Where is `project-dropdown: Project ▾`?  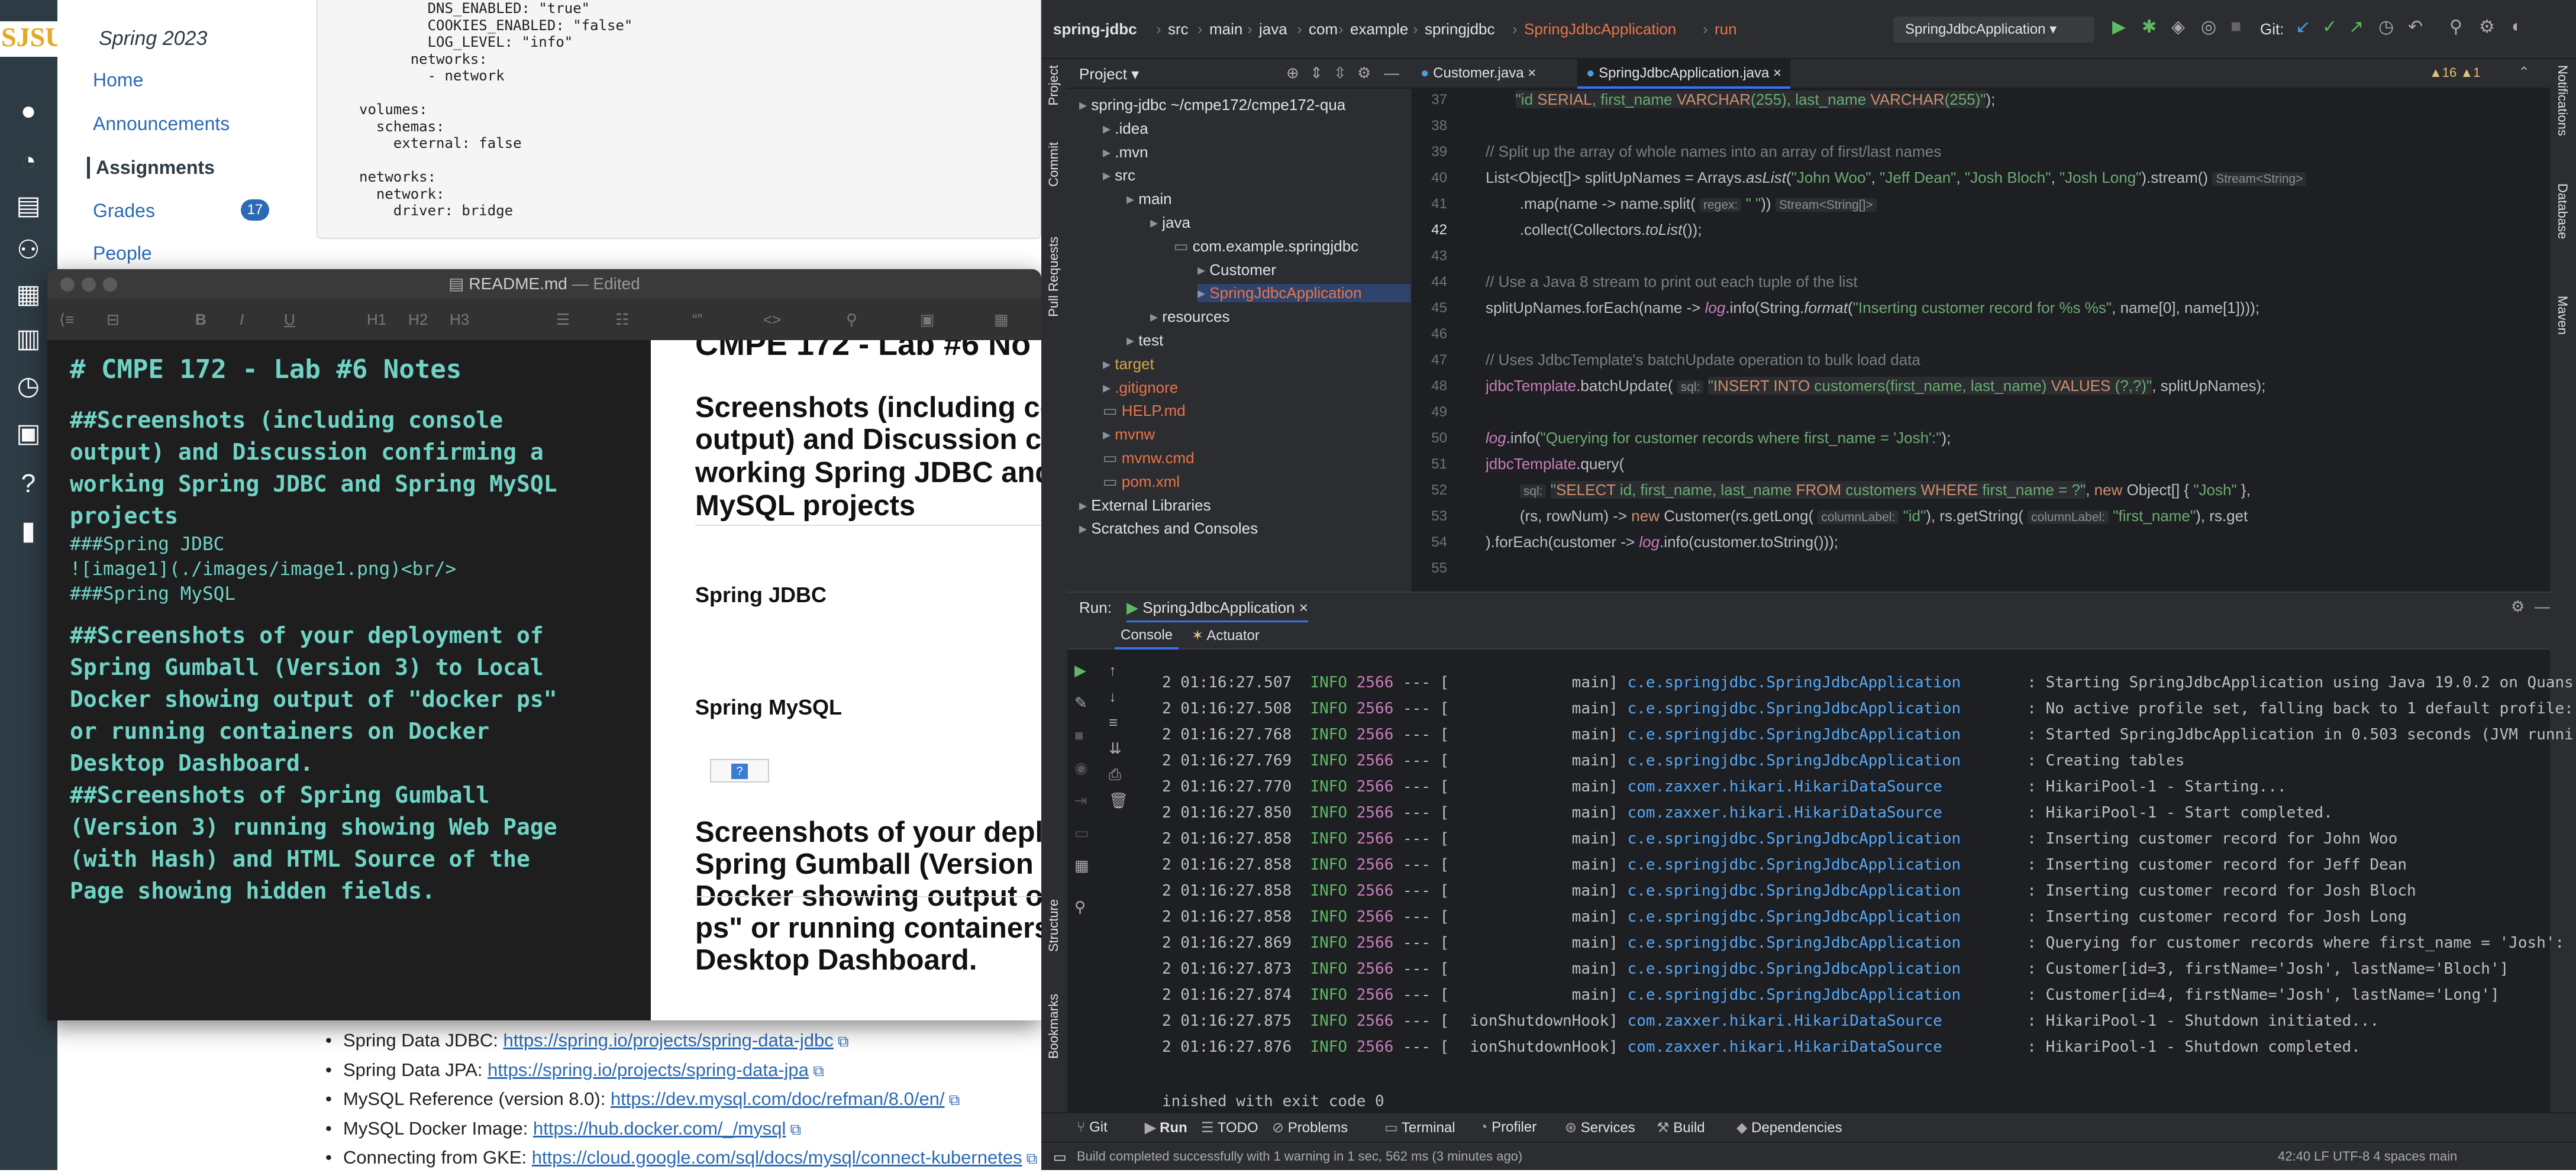 project-dropdown: Project ▾ is located at coordinates (1109, 74).